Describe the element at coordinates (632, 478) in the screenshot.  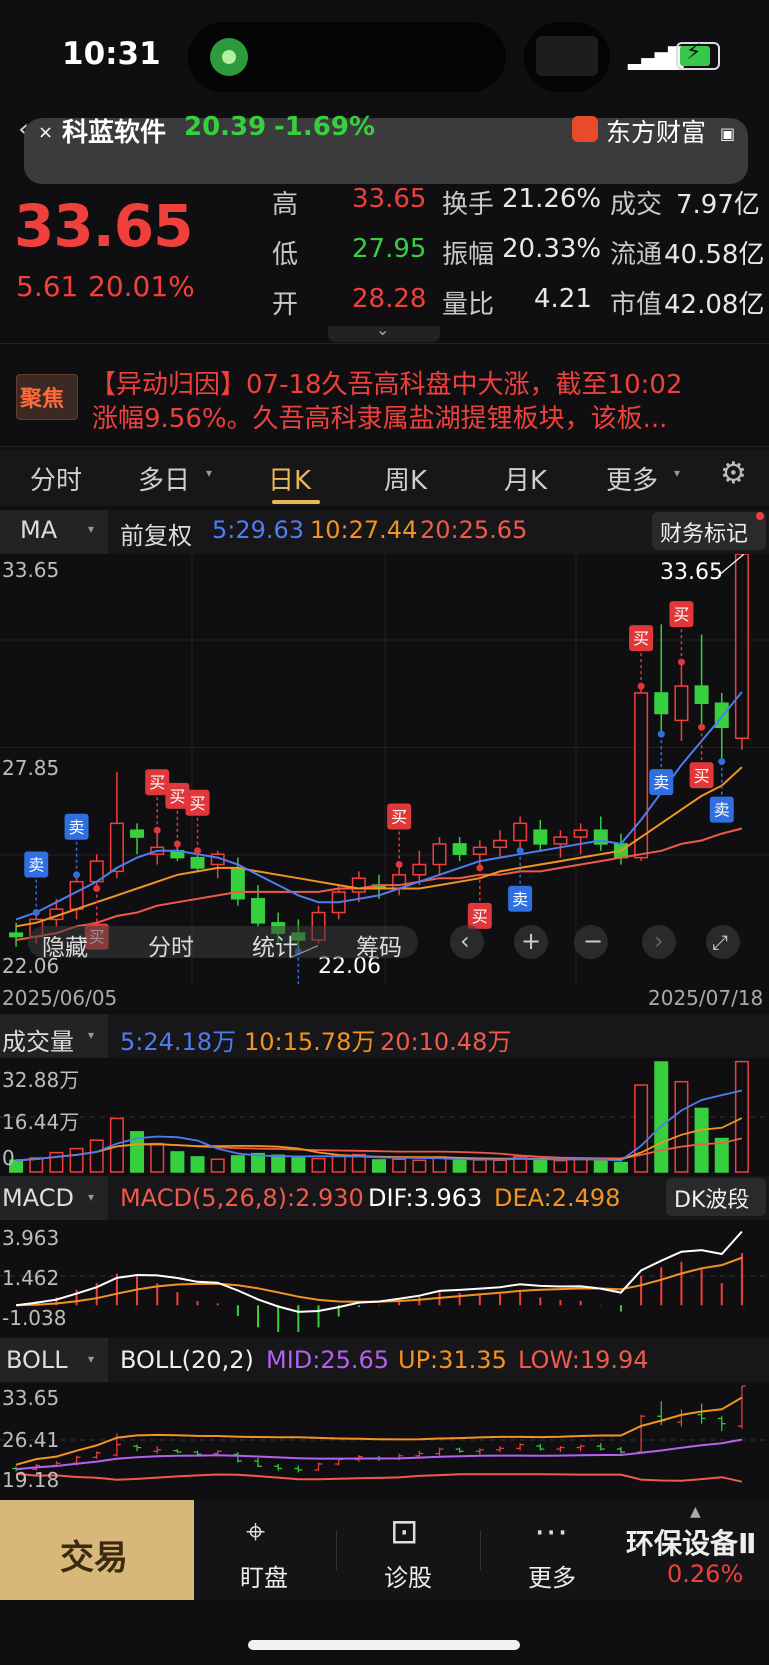
I see `tab-more: 更多` at that location.